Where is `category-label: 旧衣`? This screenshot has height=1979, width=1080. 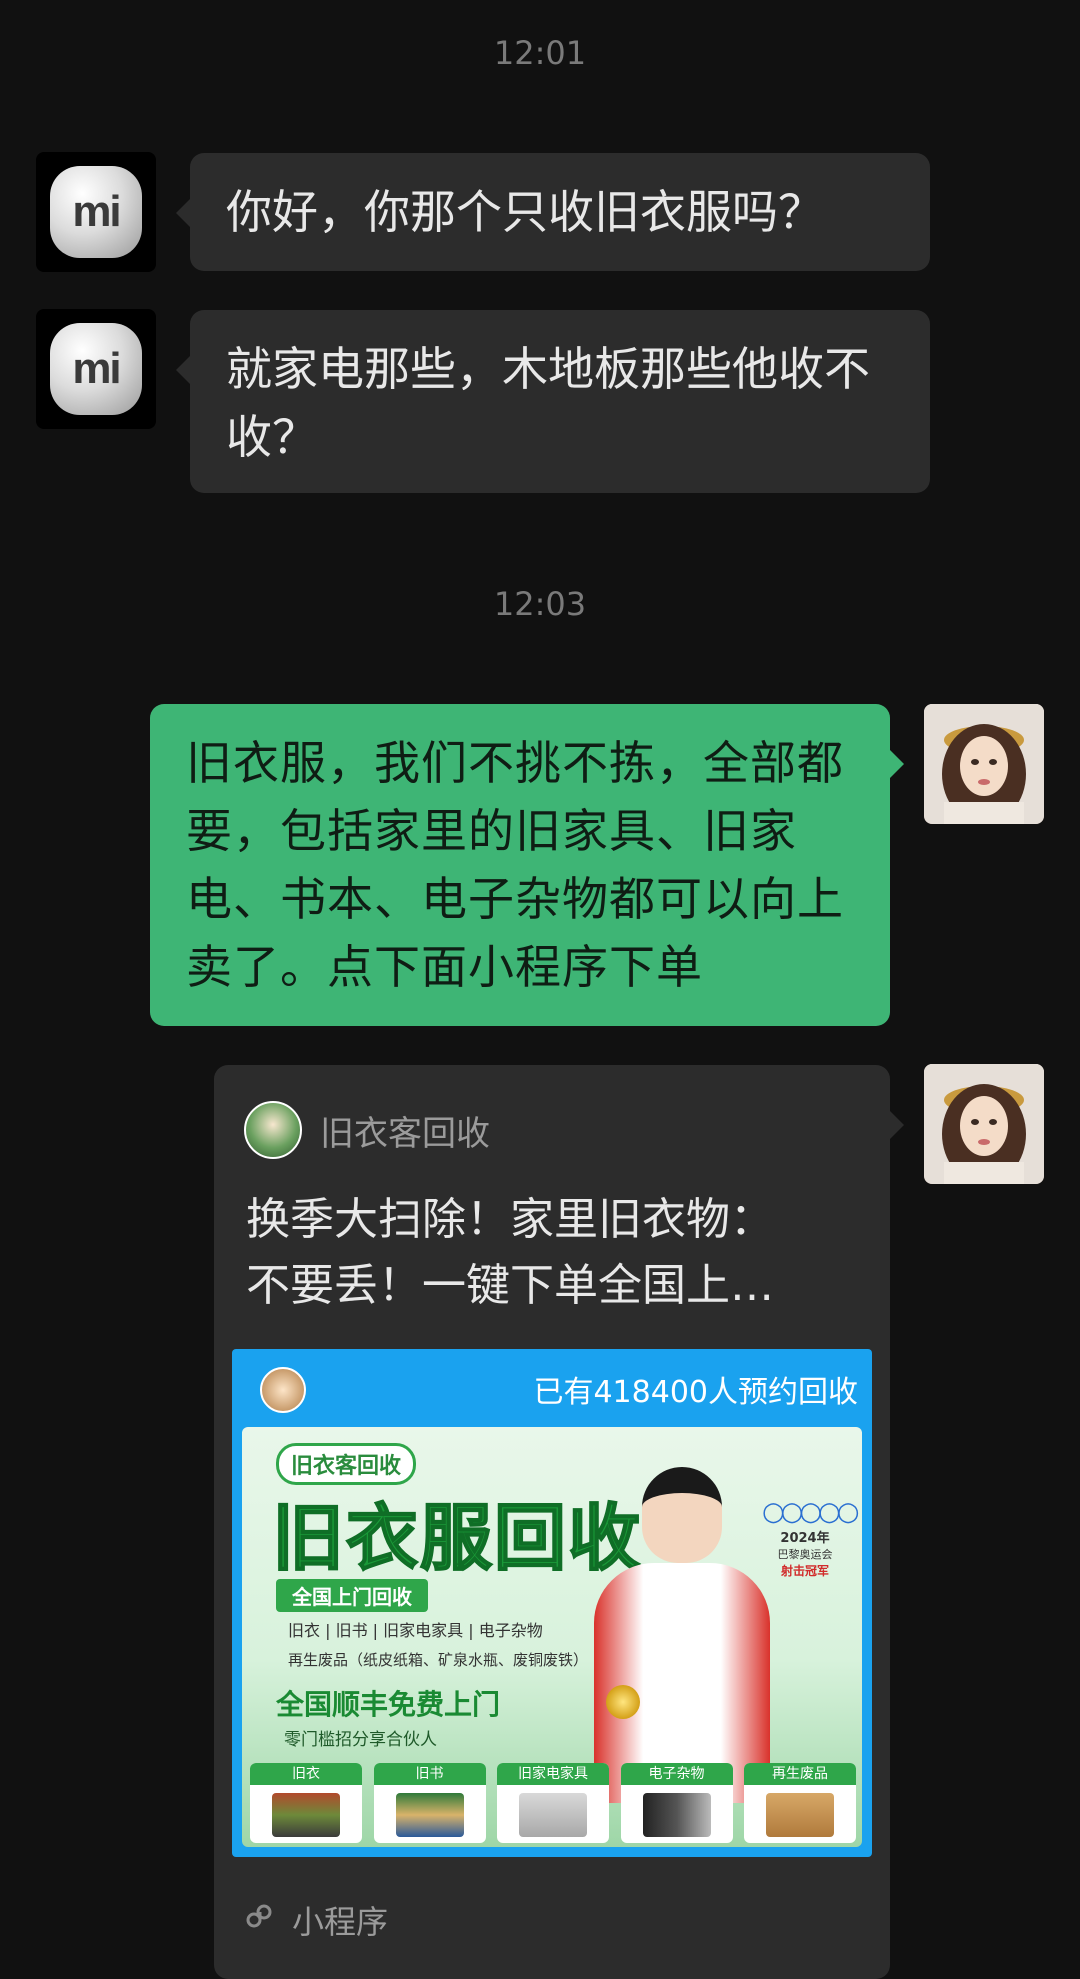 category-label: 旧衣 is located at coordinates (306, 1774).